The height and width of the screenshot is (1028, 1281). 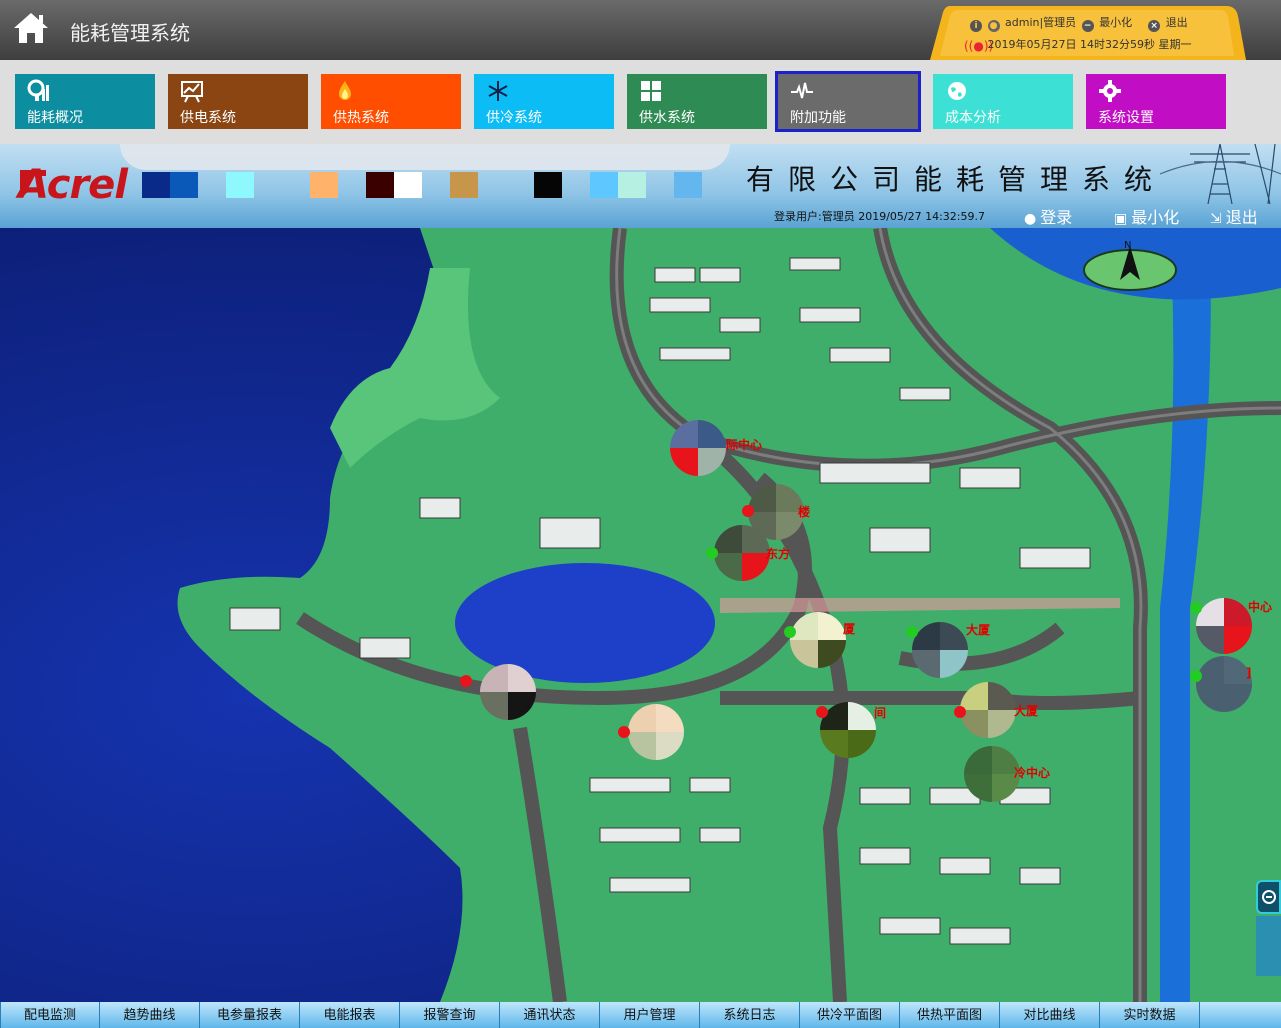 What do you see at coordinates (744, 444) in the screenshot?
I see `building-label: 际中心` at bounding box center [744, 444].